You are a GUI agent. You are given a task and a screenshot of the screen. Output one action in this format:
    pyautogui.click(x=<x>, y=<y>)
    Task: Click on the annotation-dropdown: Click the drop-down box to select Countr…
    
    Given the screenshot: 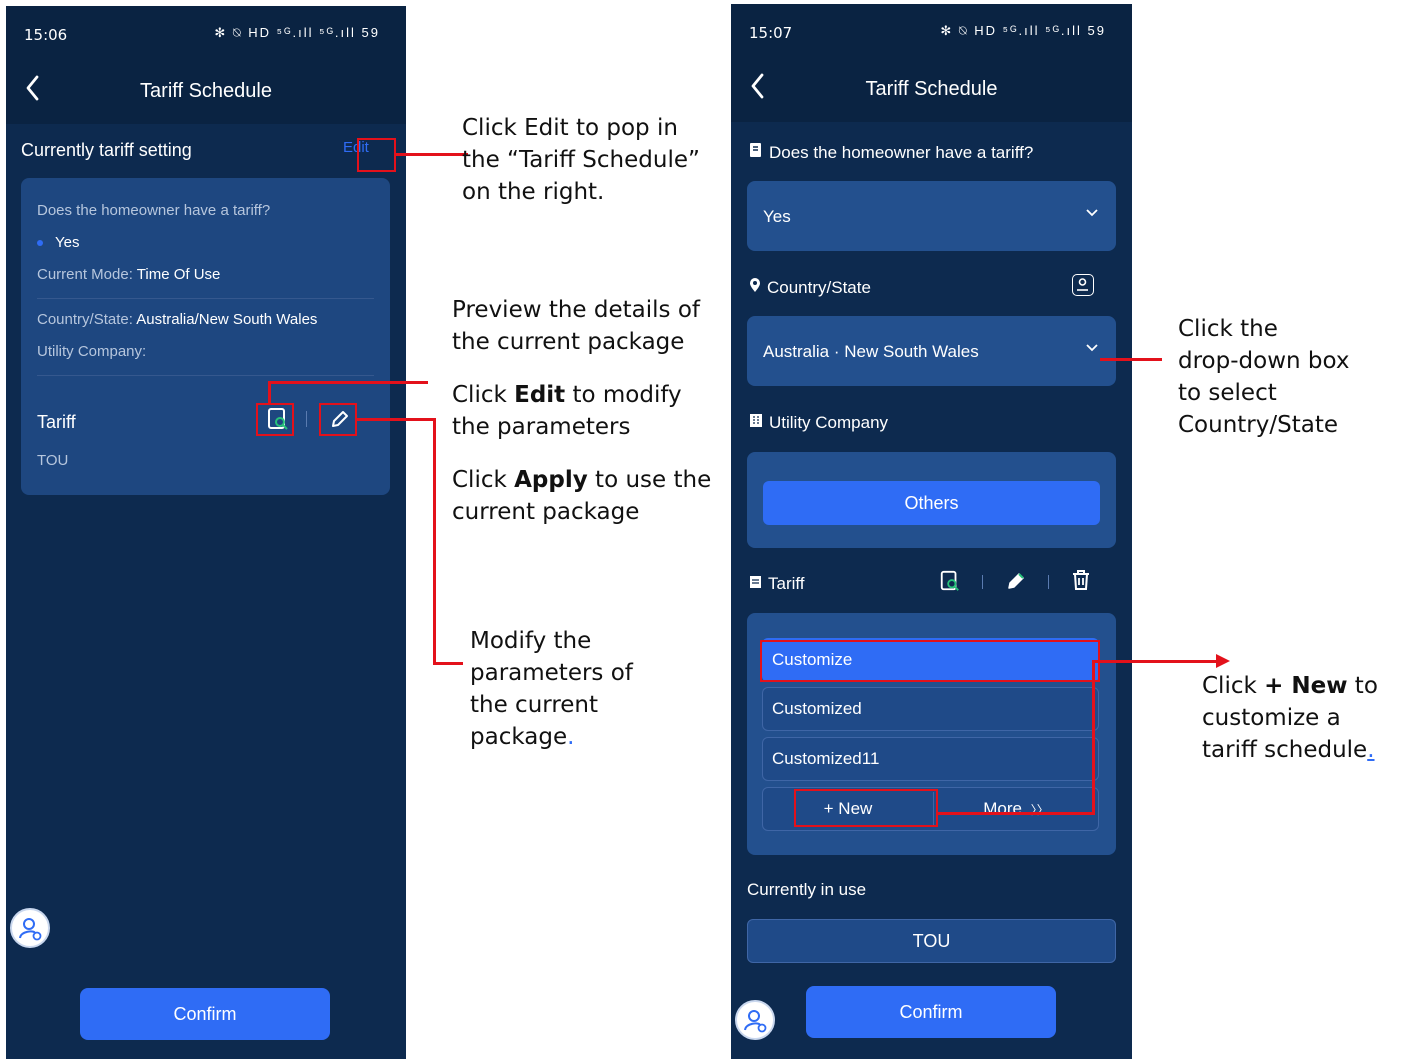 What is the action you would take?
    pyautogui.click(x=1263, y=377)
    